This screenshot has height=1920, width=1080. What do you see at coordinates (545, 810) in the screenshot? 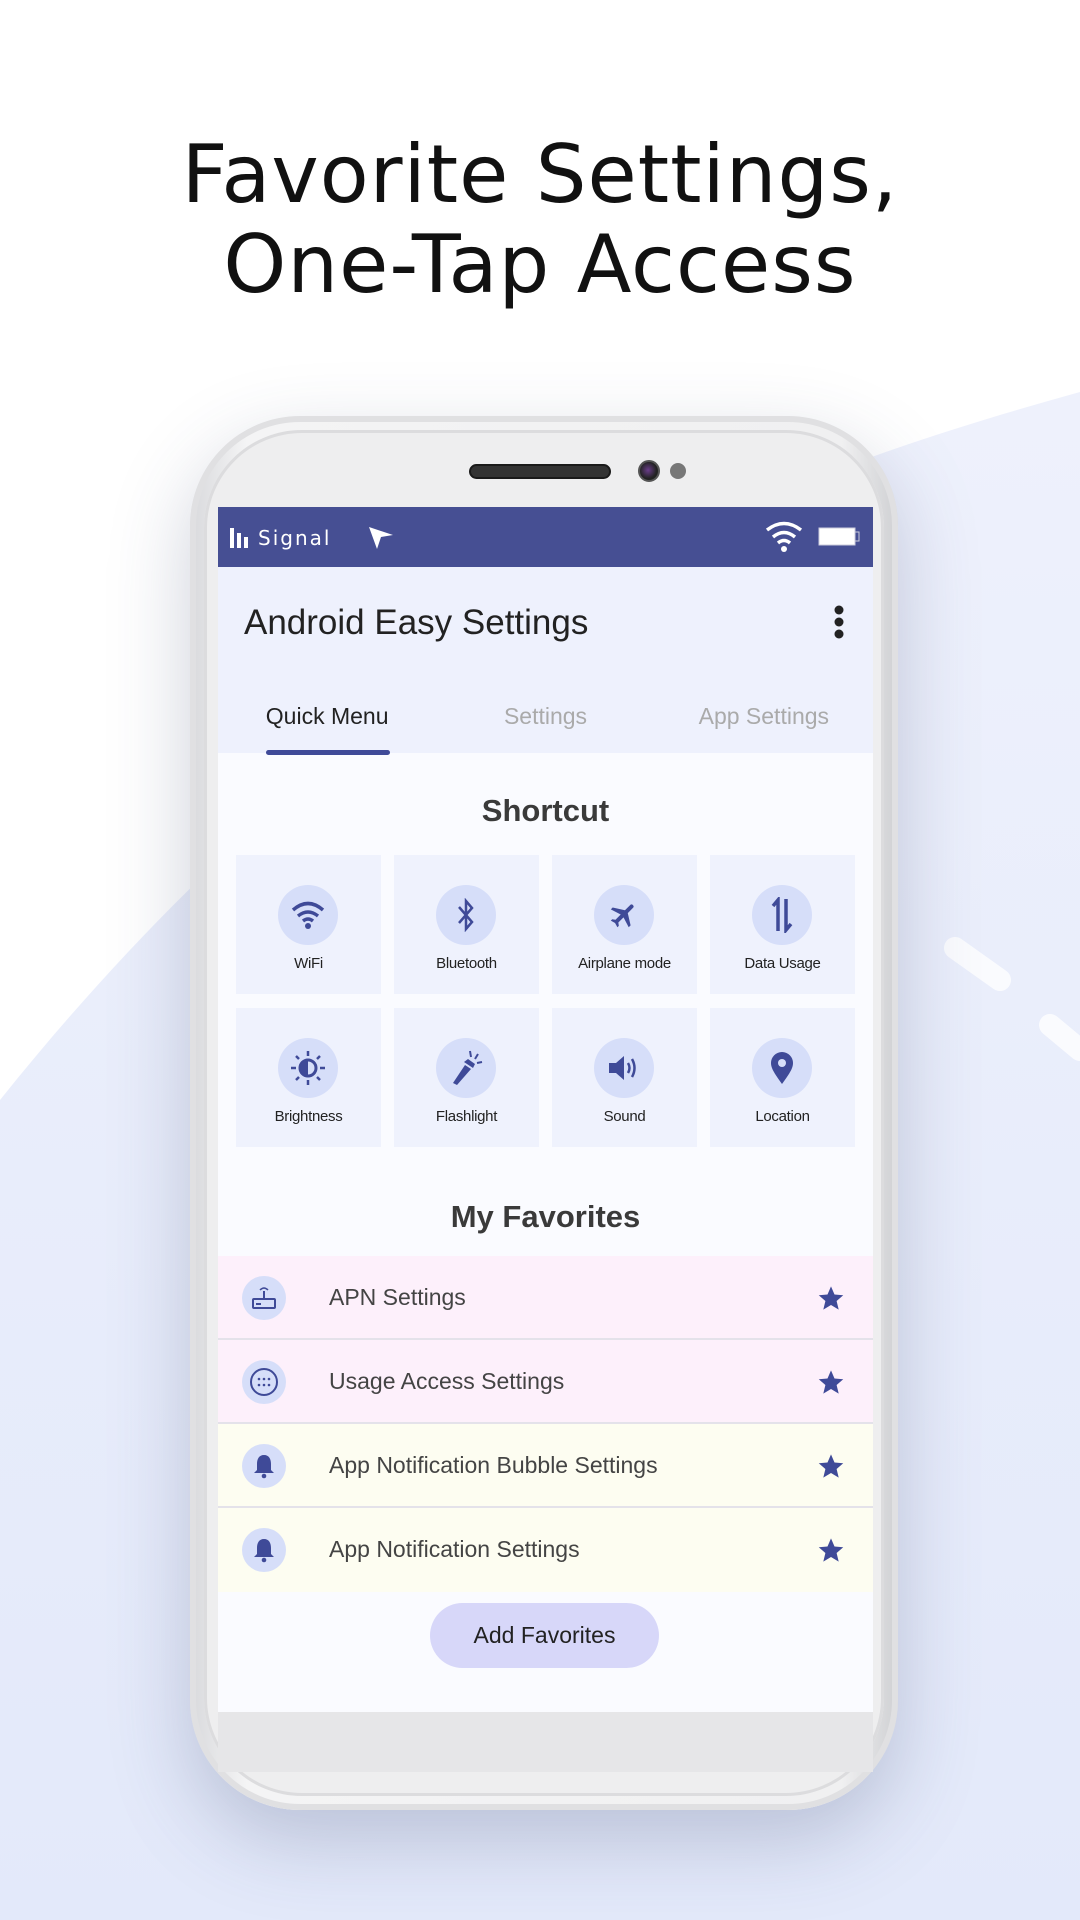
I see `shortcut-heading: Shortcut` at bounding box center [545, 810].